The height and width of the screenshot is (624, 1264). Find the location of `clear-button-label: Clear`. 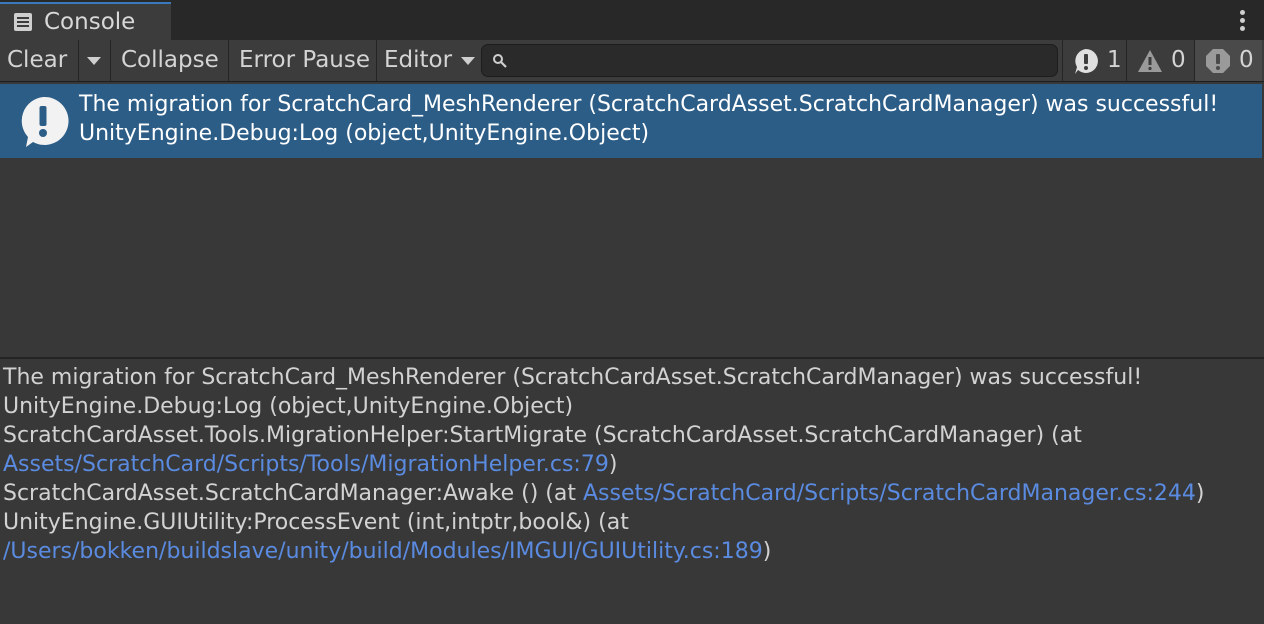

clear-button-label: Clear is located at coordinates (37, 60).